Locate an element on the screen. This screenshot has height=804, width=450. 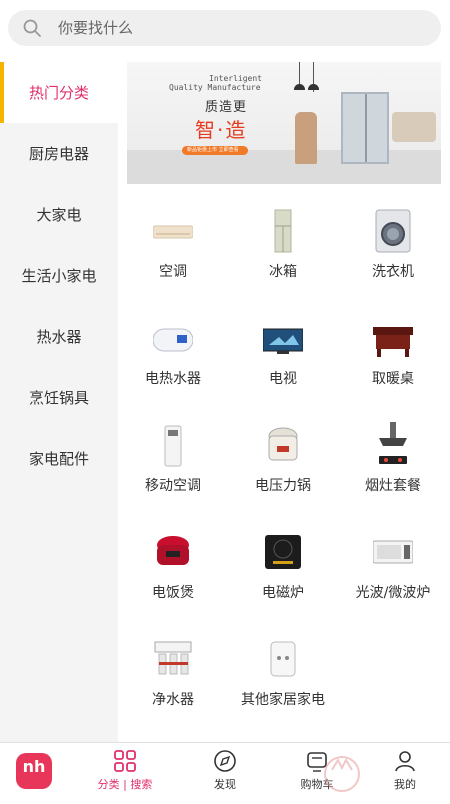
tv-icon is located at coordinates (283, 341).